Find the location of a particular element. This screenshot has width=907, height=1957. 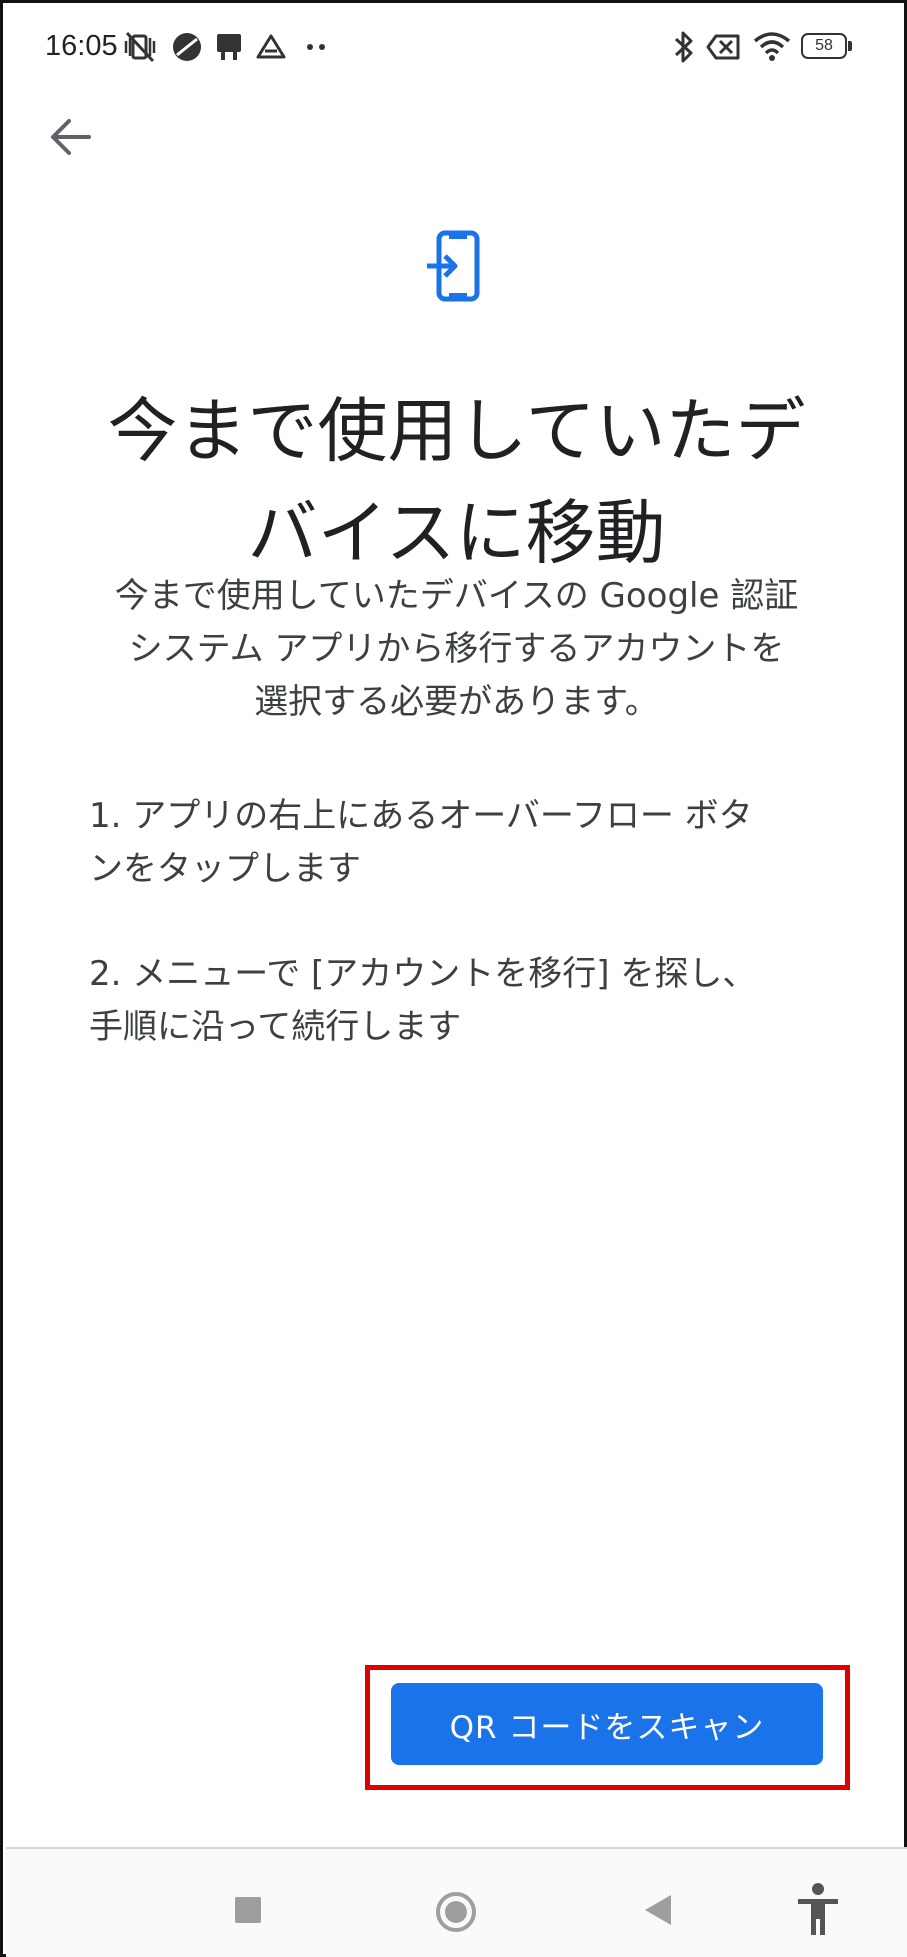

description-line-2: システム アプリから移行するアカウントを is located at coordinates (456, 649).